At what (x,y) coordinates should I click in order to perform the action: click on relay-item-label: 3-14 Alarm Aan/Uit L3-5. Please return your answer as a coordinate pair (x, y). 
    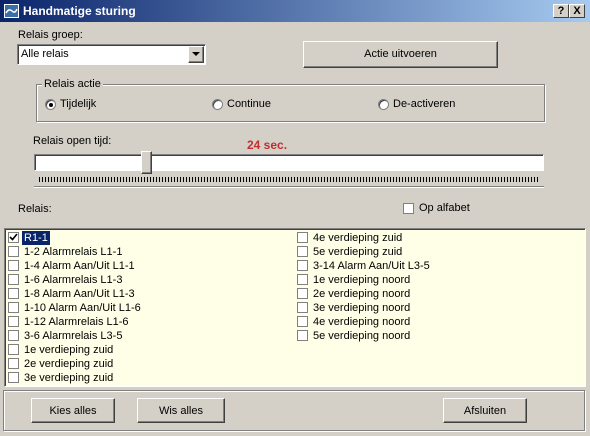
    Looking at the image, I should click on (371, 266).